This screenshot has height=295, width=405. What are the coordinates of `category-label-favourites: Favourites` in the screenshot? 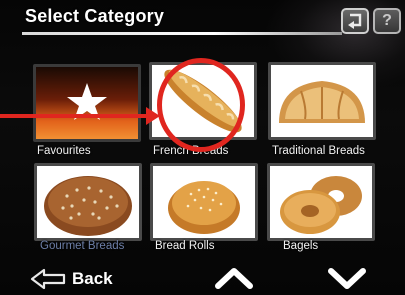 It's located at (64, 151).